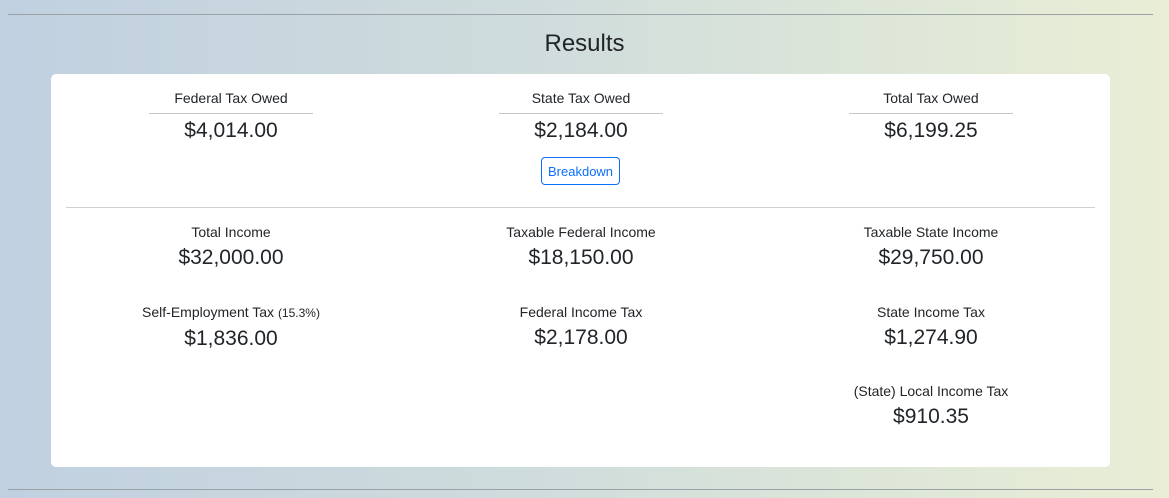 The width and height of the screenshot is (1169, 498). I want to click on state-underline, so click(581, 113).